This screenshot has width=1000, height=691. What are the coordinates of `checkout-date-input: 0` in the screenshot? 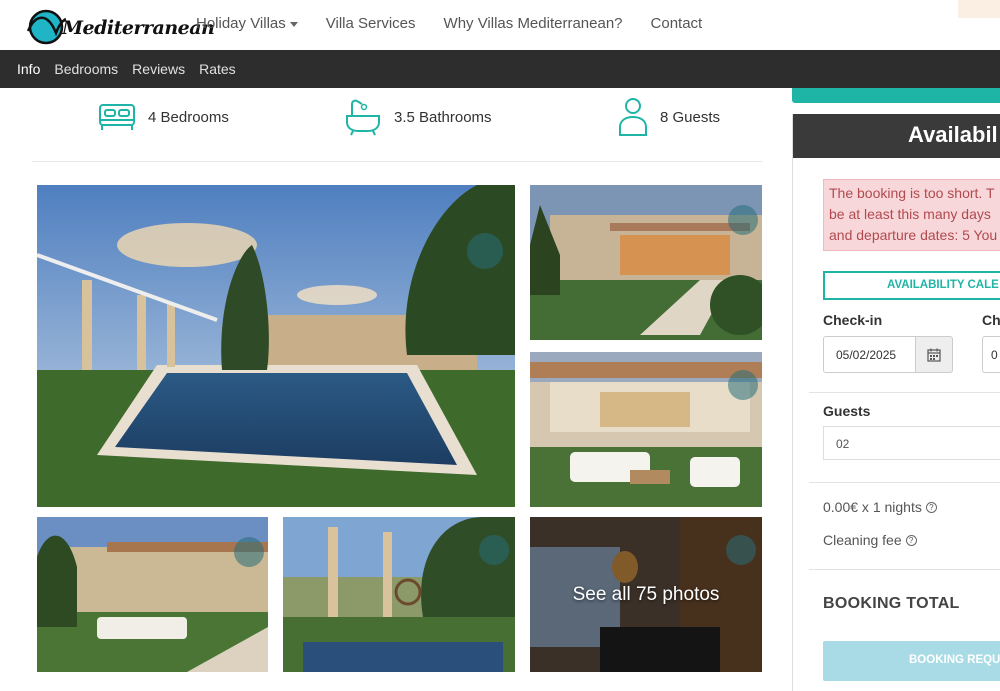 It's located at (991, 354).